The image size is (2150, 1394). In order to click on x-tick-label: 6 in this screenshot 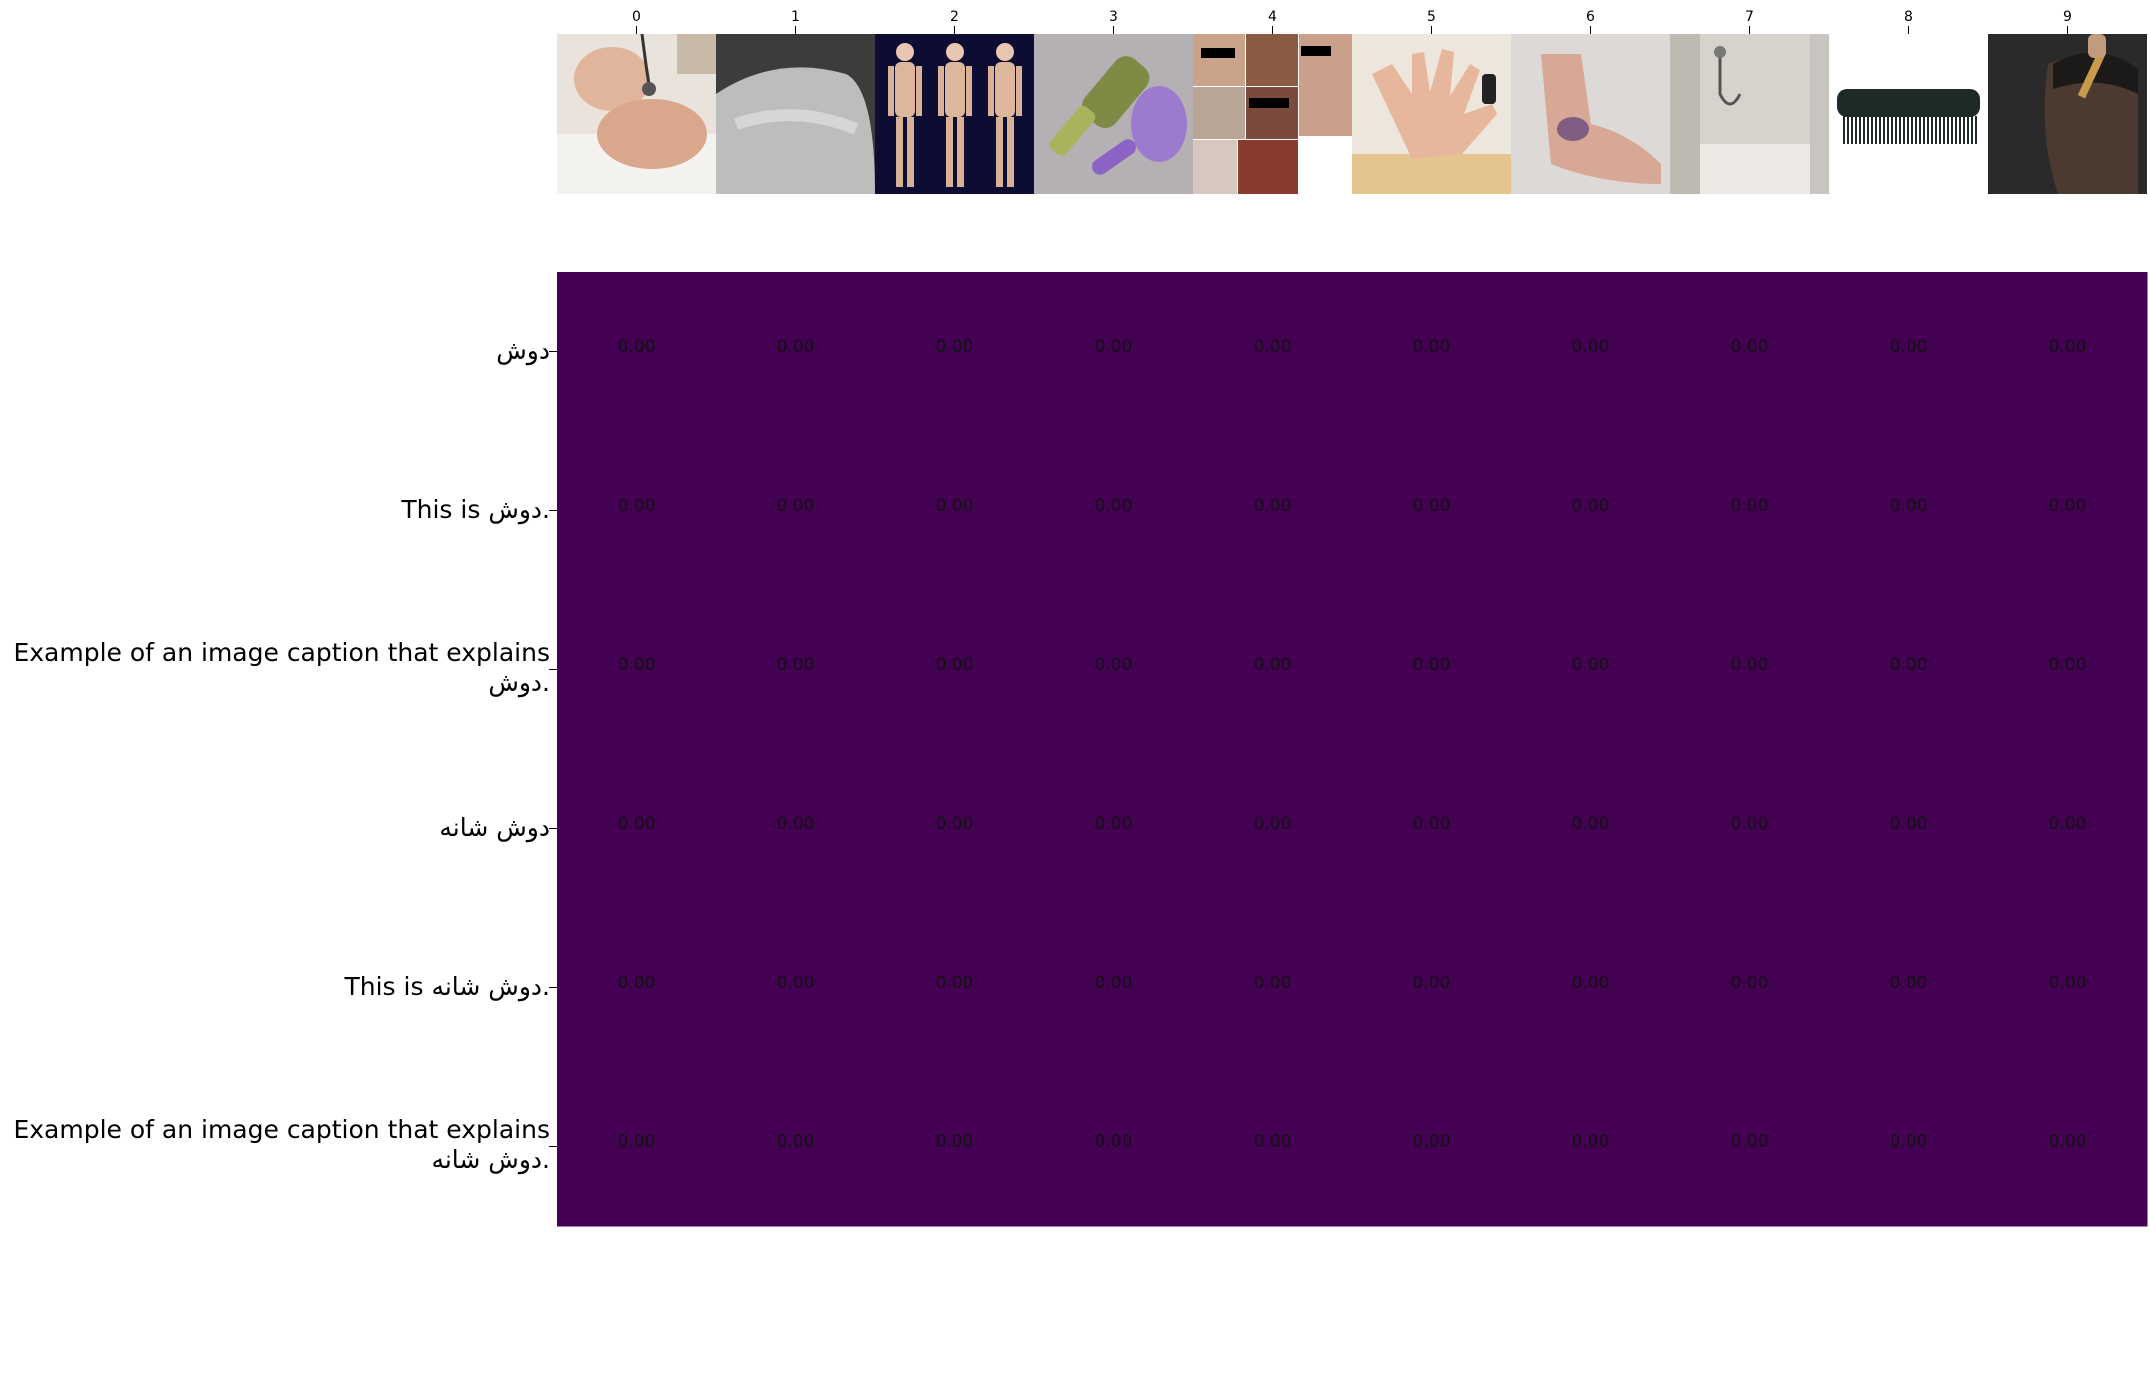, I will do `click(1590, 17)`.